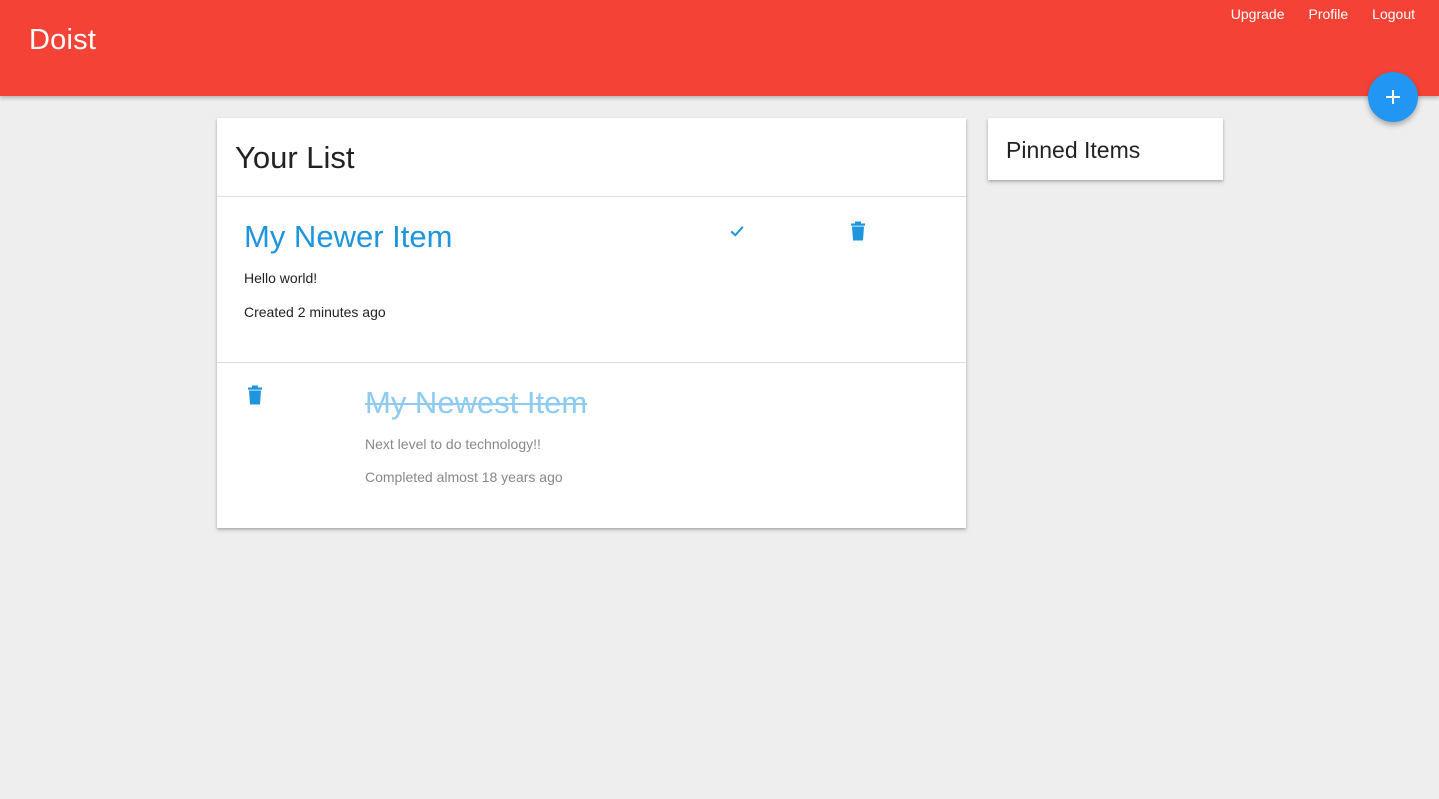 The image size is (1439, 799). I want to click on top-nav: Upgrade Profile Logout, so click(1323, 14).